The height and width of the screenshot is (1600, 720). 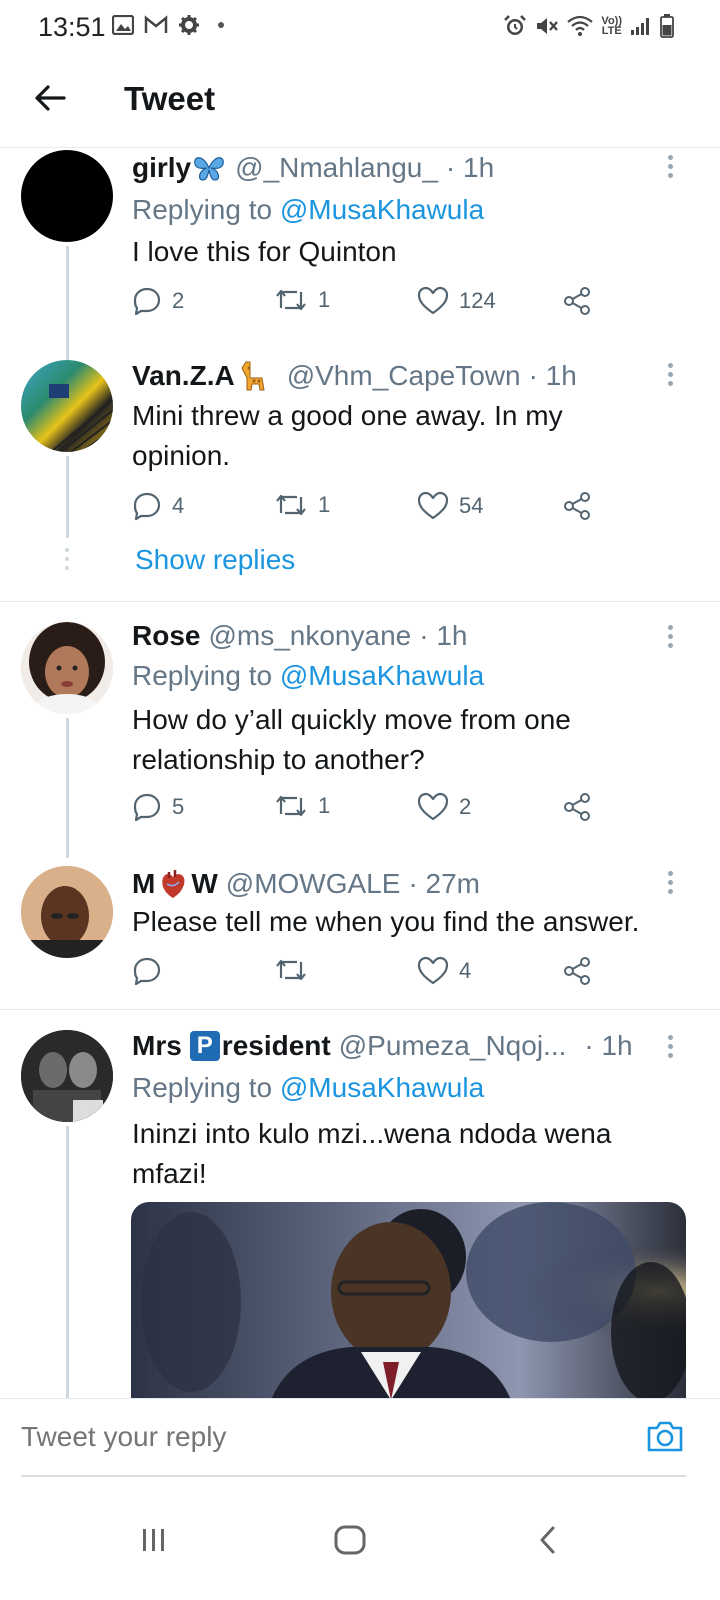 What do you see at coordinates (301, 1437) in the screenshot?
I see `reply-input` at bounding box center [301, 1437].